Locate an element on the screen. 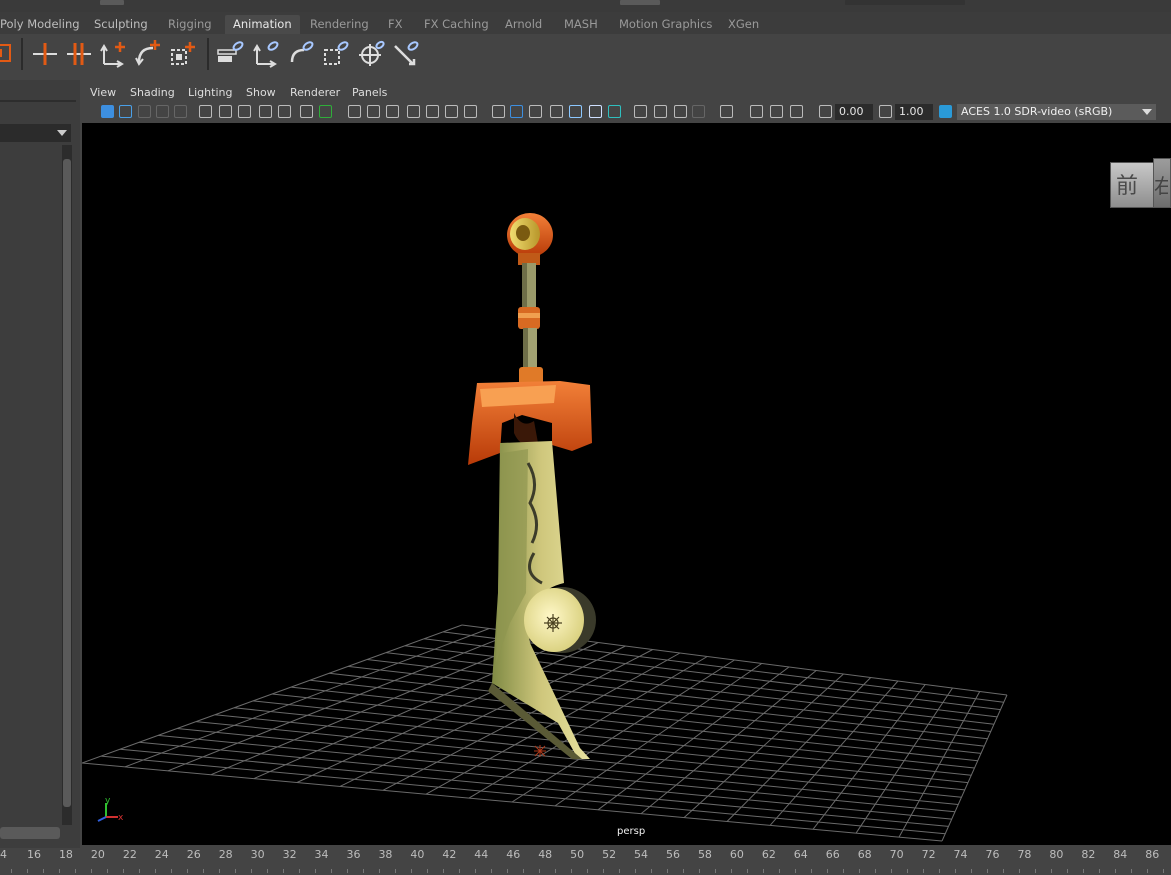 This screenshot has width=1171, height=875. gamma-icon is located at coordinates (885, 111).